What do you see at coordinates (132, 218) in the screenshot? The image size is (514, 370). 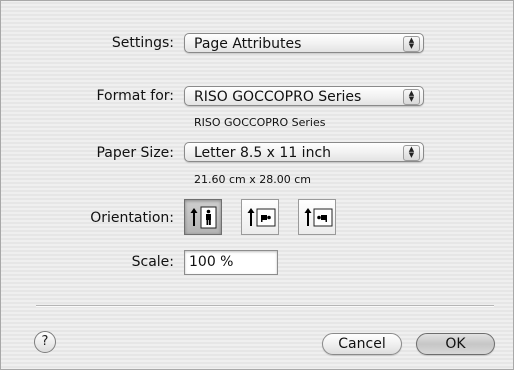 I see `orientation-label: Orientation:` at bounding box center [132, 218].